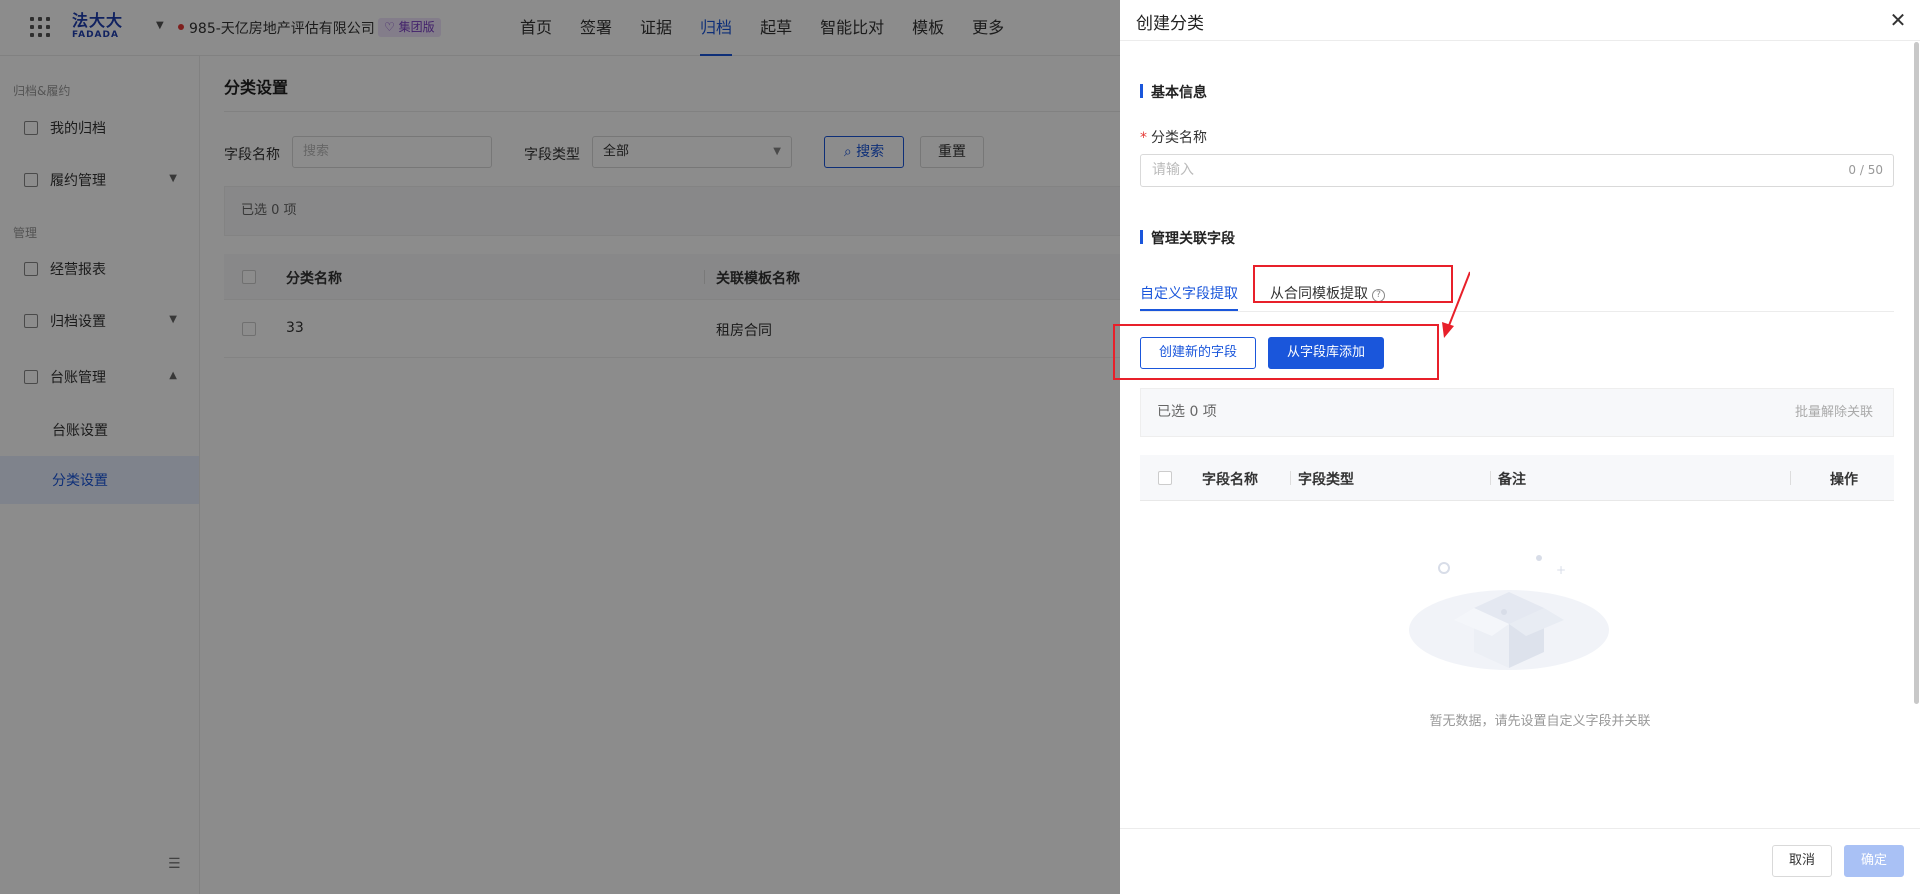 This screenshot has width=1920, height=894. I want to click on drawer-title: 创建分类, so click(1170, 24).